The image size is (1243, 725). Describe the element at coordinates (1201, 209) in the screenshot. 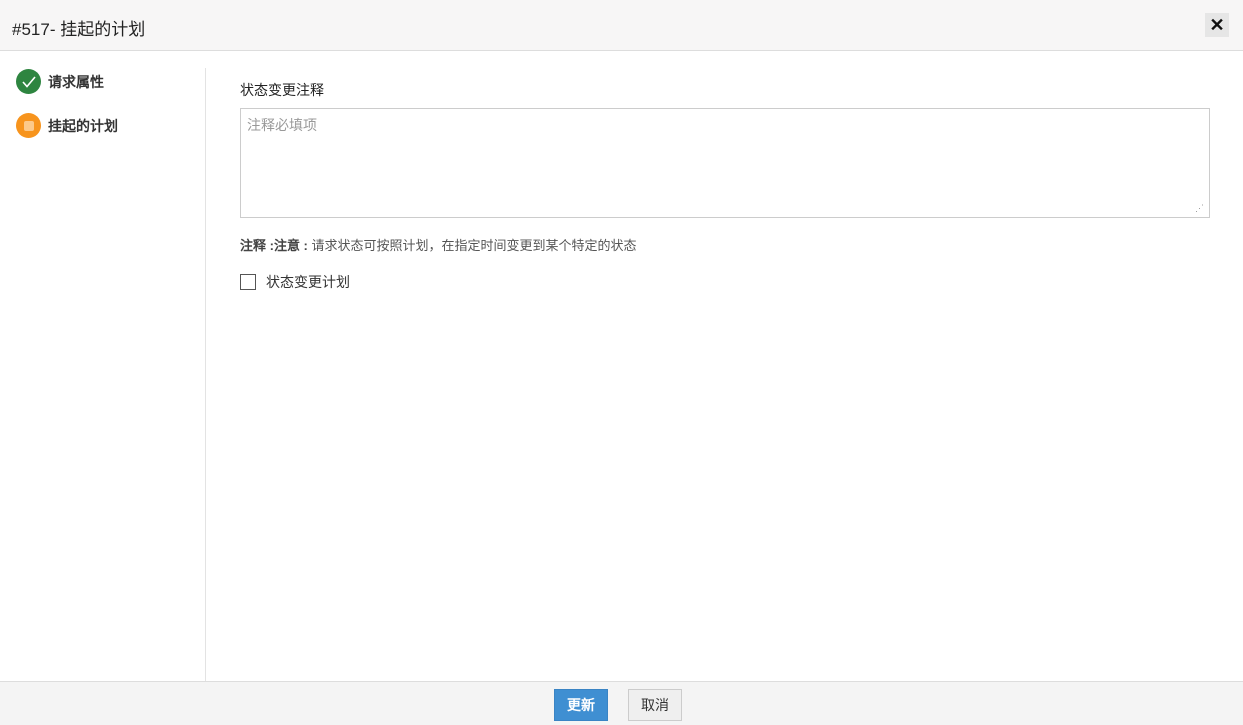

I see `resize-grip-icon: ⋰` at that location.